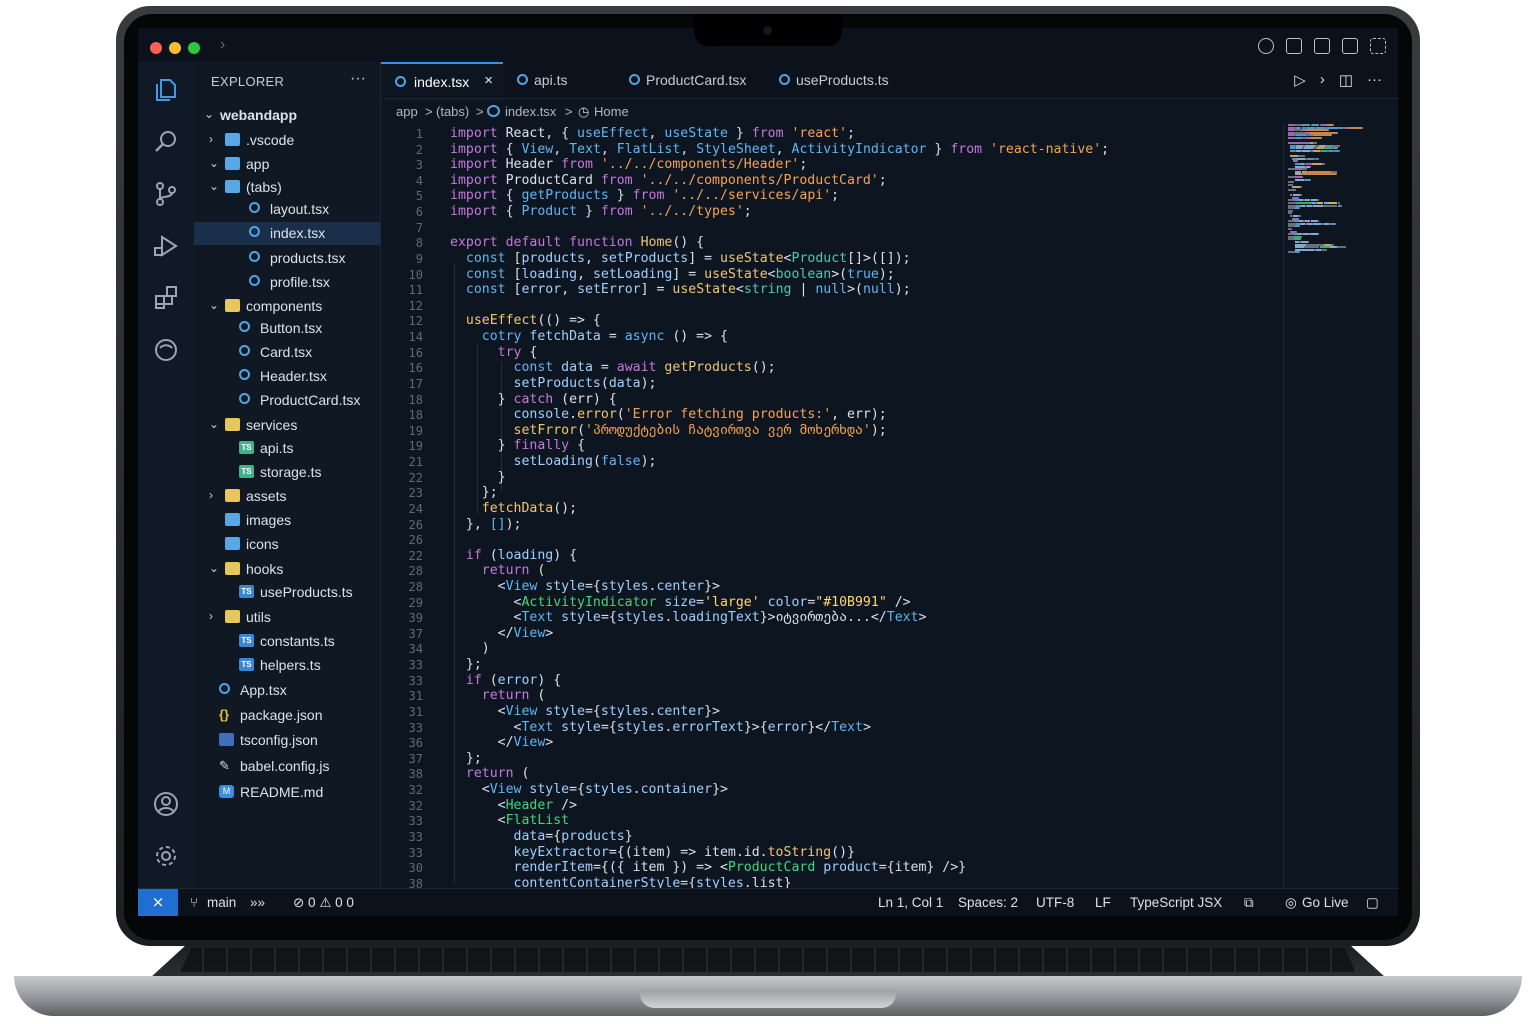 This screenshot has height=1024, width=1536. Describe the element at coordinates (287, 306) in the screenshot. I see `tree-item-components: ⌄ components` at that location.